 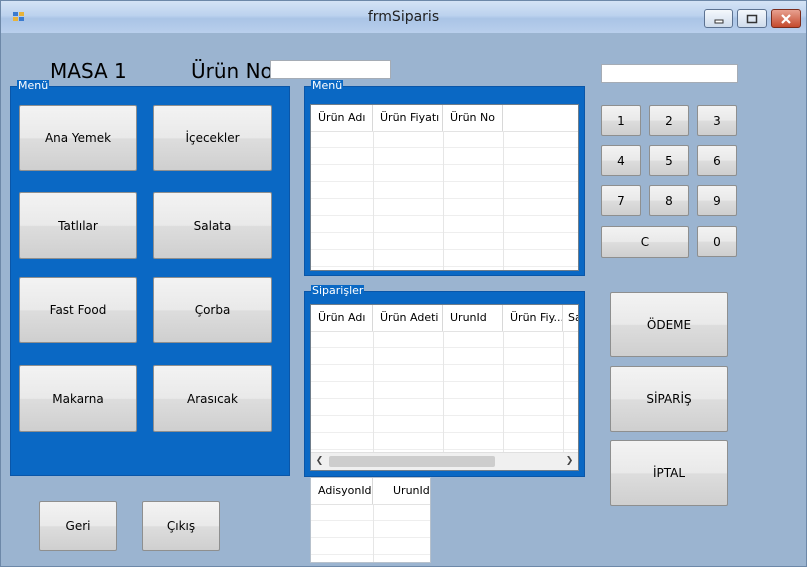 I want to click on column-header: Ürün Adeti, so click(x=408, y=318).